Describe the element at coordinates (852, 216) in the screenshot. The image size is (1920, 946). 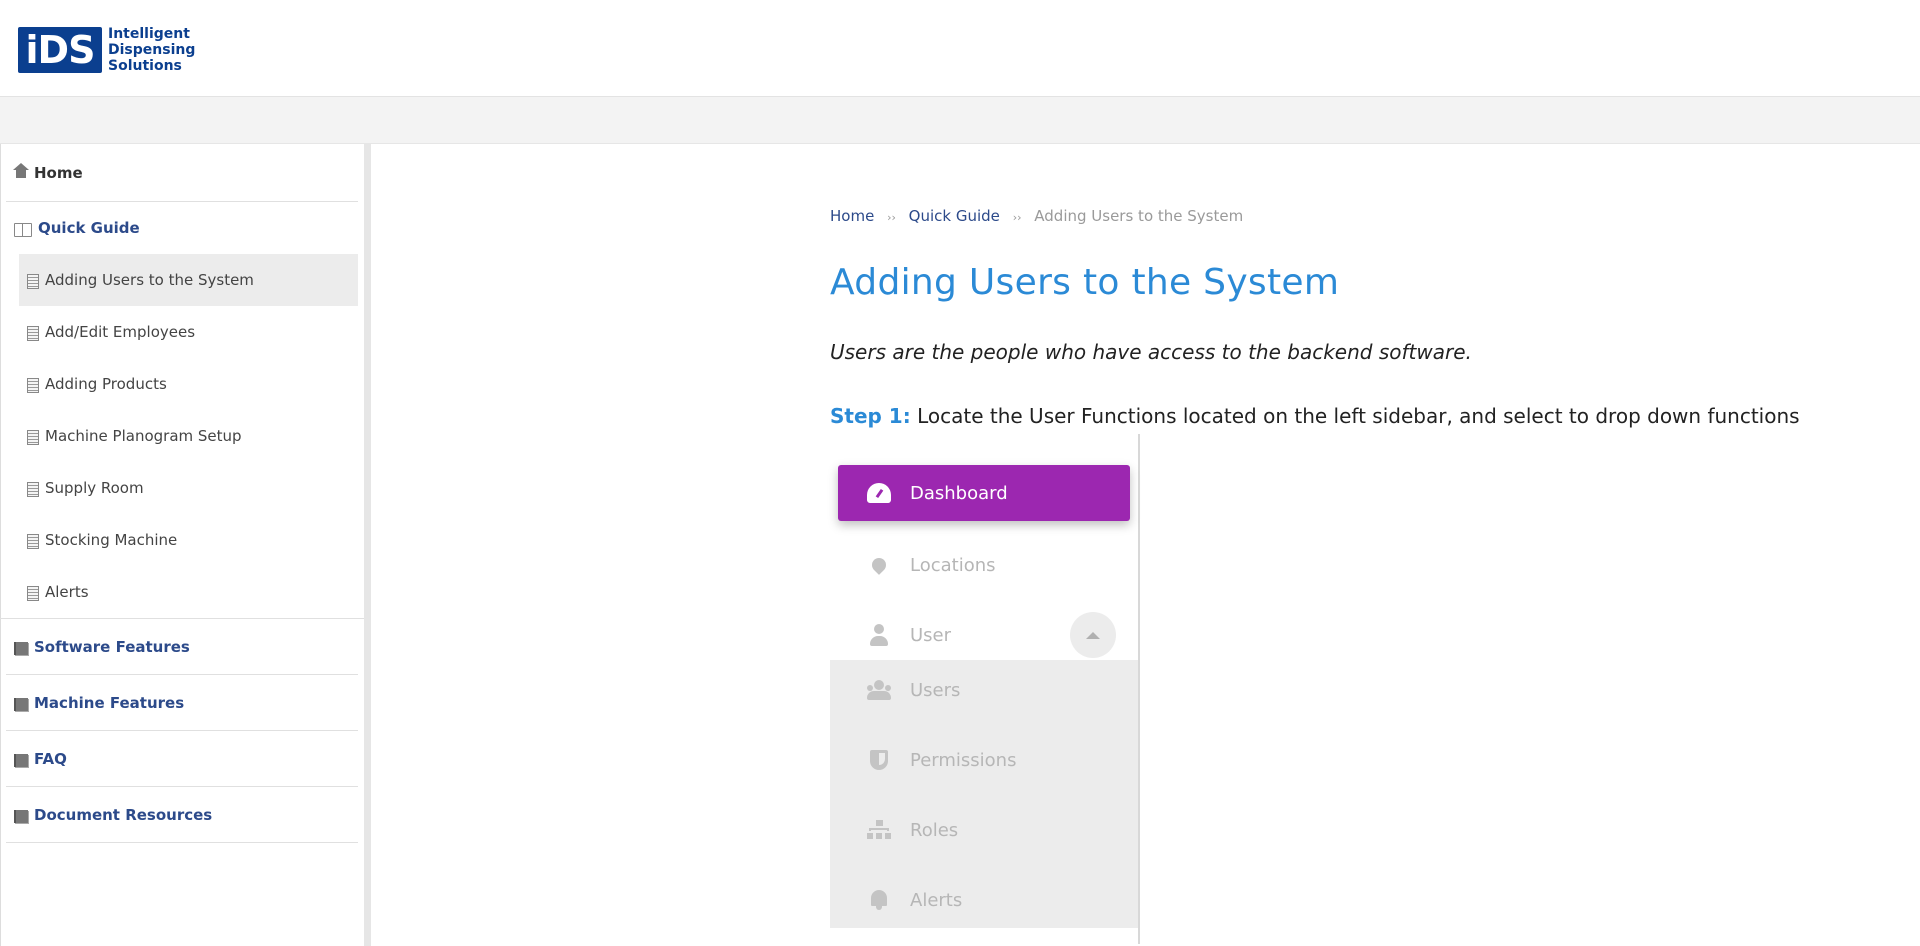
I see `breadcrumb-home-link: Home` at that location.